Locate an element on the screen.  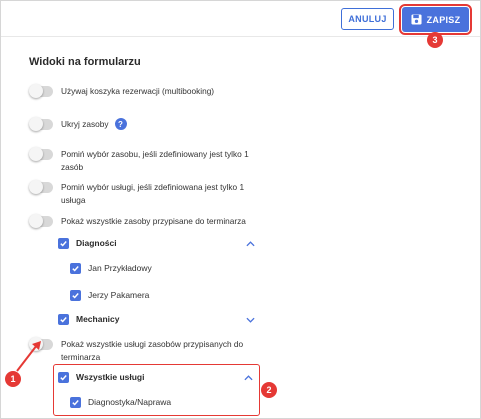
toggle-skip-service is located at coordinates (41, 187).